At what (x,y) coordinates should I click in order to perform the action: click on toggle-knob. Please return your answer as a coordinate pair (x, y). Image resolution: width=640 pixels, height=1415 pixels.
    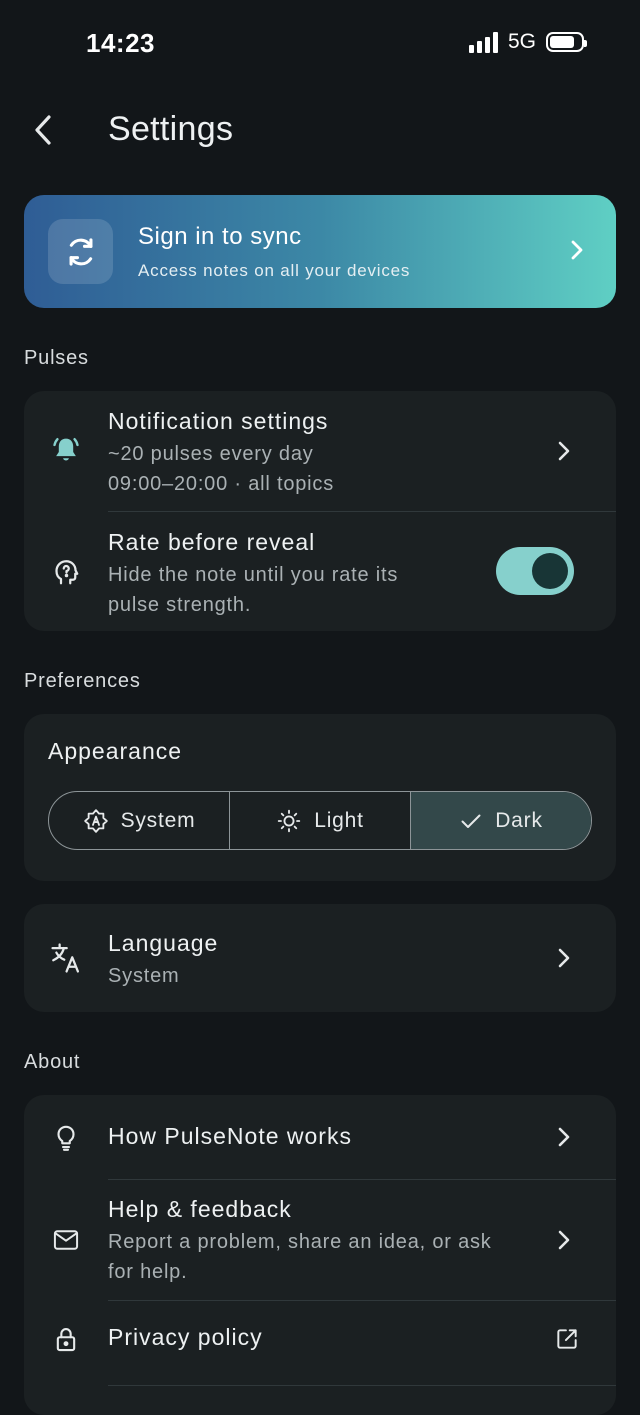
    Looking at the image, I should click on (550, 571).